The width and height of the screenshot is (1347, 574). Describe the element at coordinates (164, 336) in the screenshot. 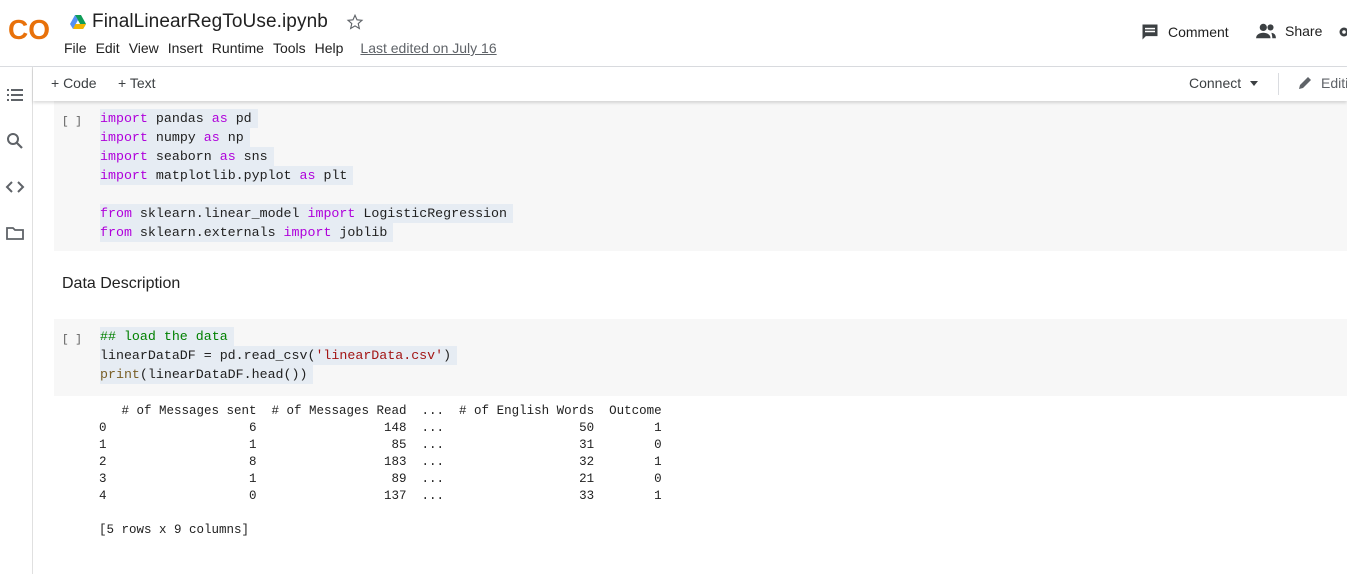

I see `code-token: ## load the data` at that location.